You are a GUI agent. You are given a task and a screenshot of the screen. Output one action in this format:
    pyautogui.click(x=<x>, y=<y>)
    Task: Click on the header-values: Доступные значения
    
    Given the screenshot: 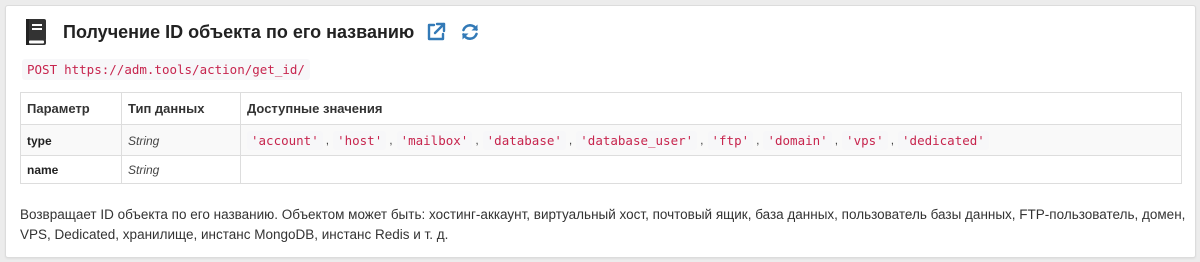 What is the action you would take?
    pyautogui.click(x=711, y=108)
    